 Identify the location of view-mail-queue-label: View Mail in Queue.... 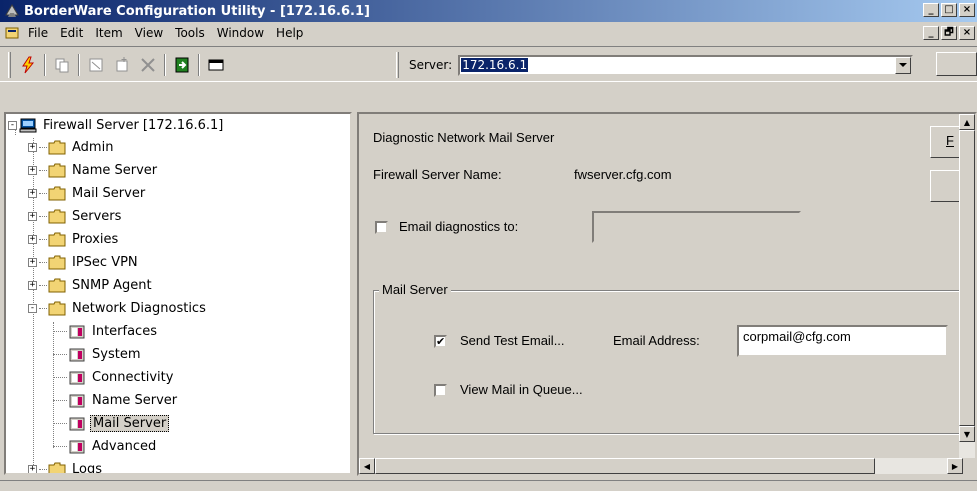
(521, 389).